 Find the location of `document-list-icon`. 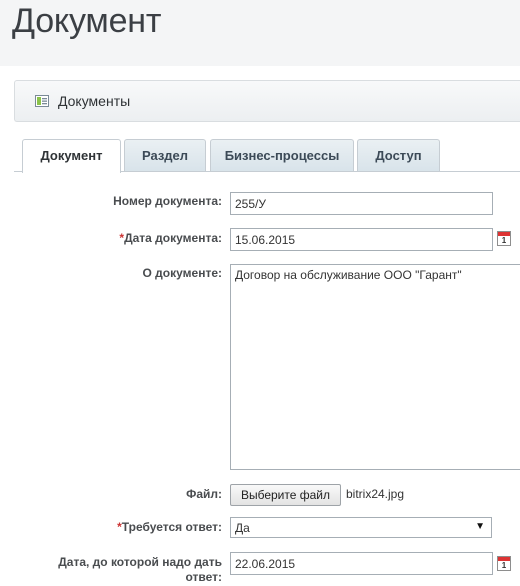

document-list-icon is located at coordinates (42, 101).